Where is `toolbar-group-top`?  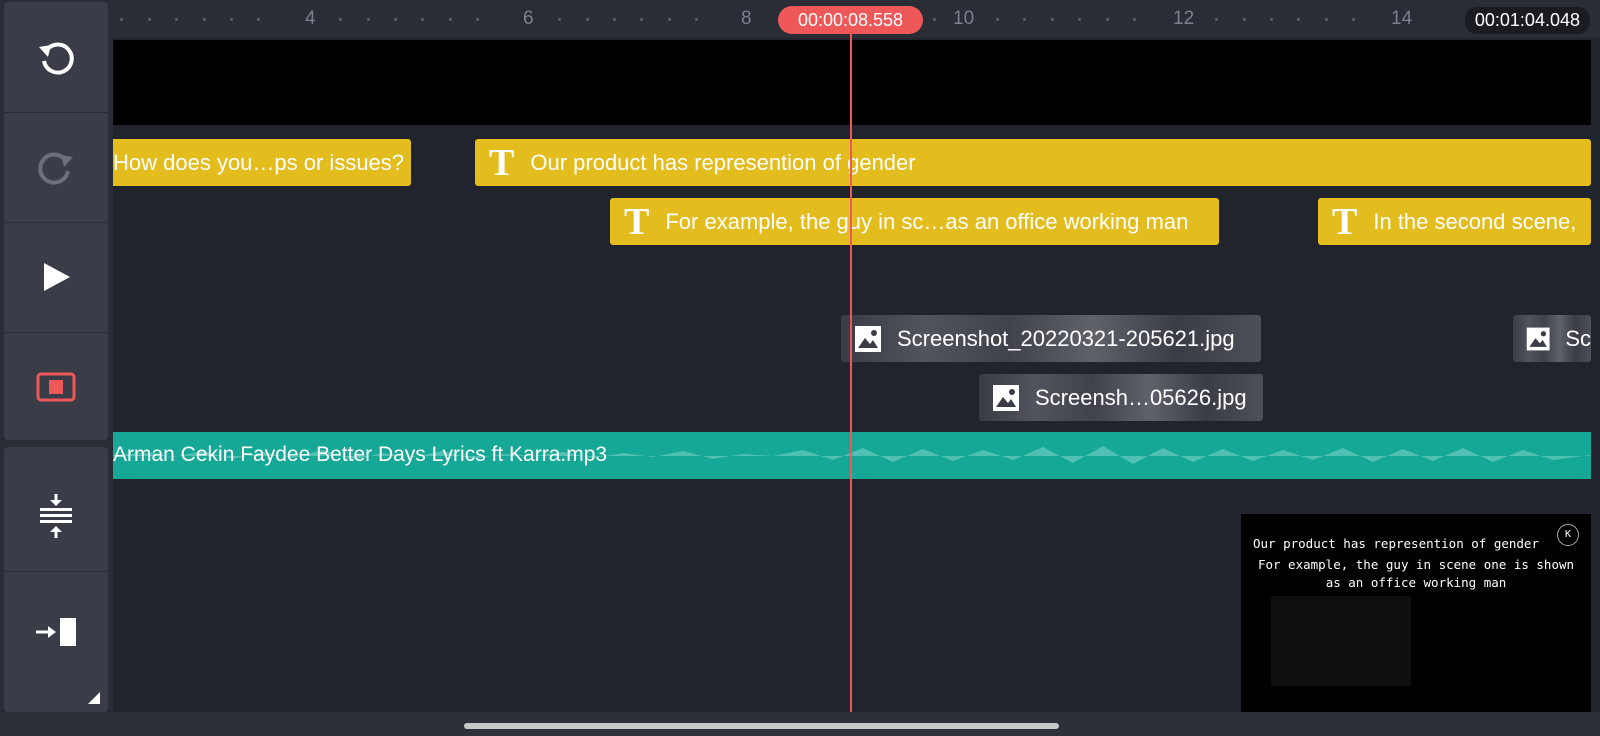 toolbar-group-top is located at coordinates (56, 221).